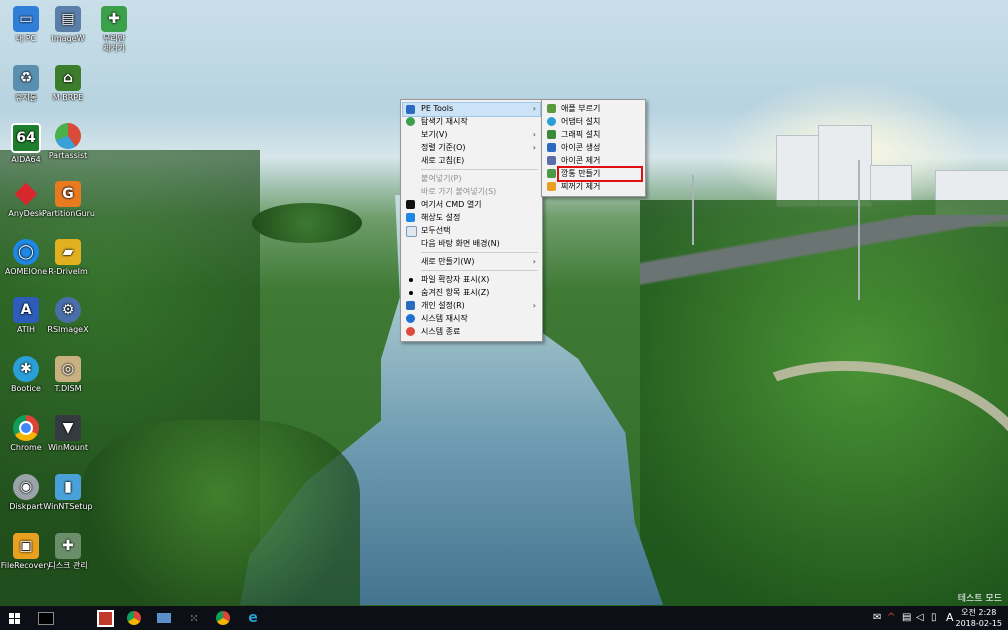 This screenshot has height=630, width=1008. What do you see at coordinates (600, 174) in the screenshot?
I see `highlight-outline` at bounding box center [600, 174].